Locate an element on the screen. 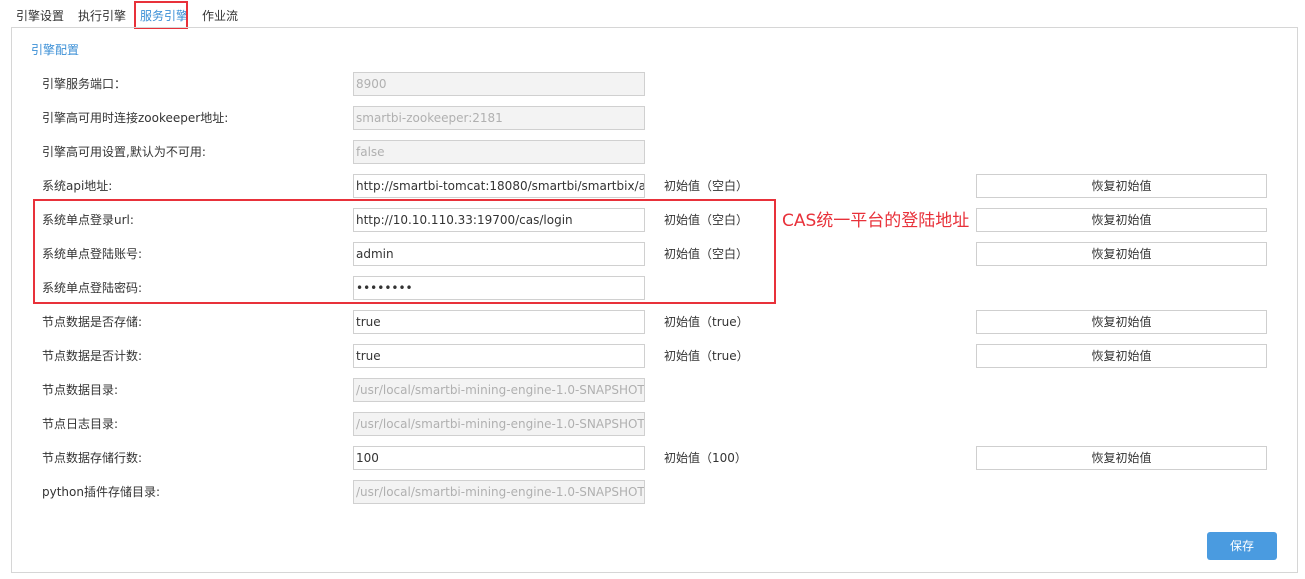 The height and width of the screenshot is (579, 1305). node-data-count-field: true is located at coordinates (499, 356).